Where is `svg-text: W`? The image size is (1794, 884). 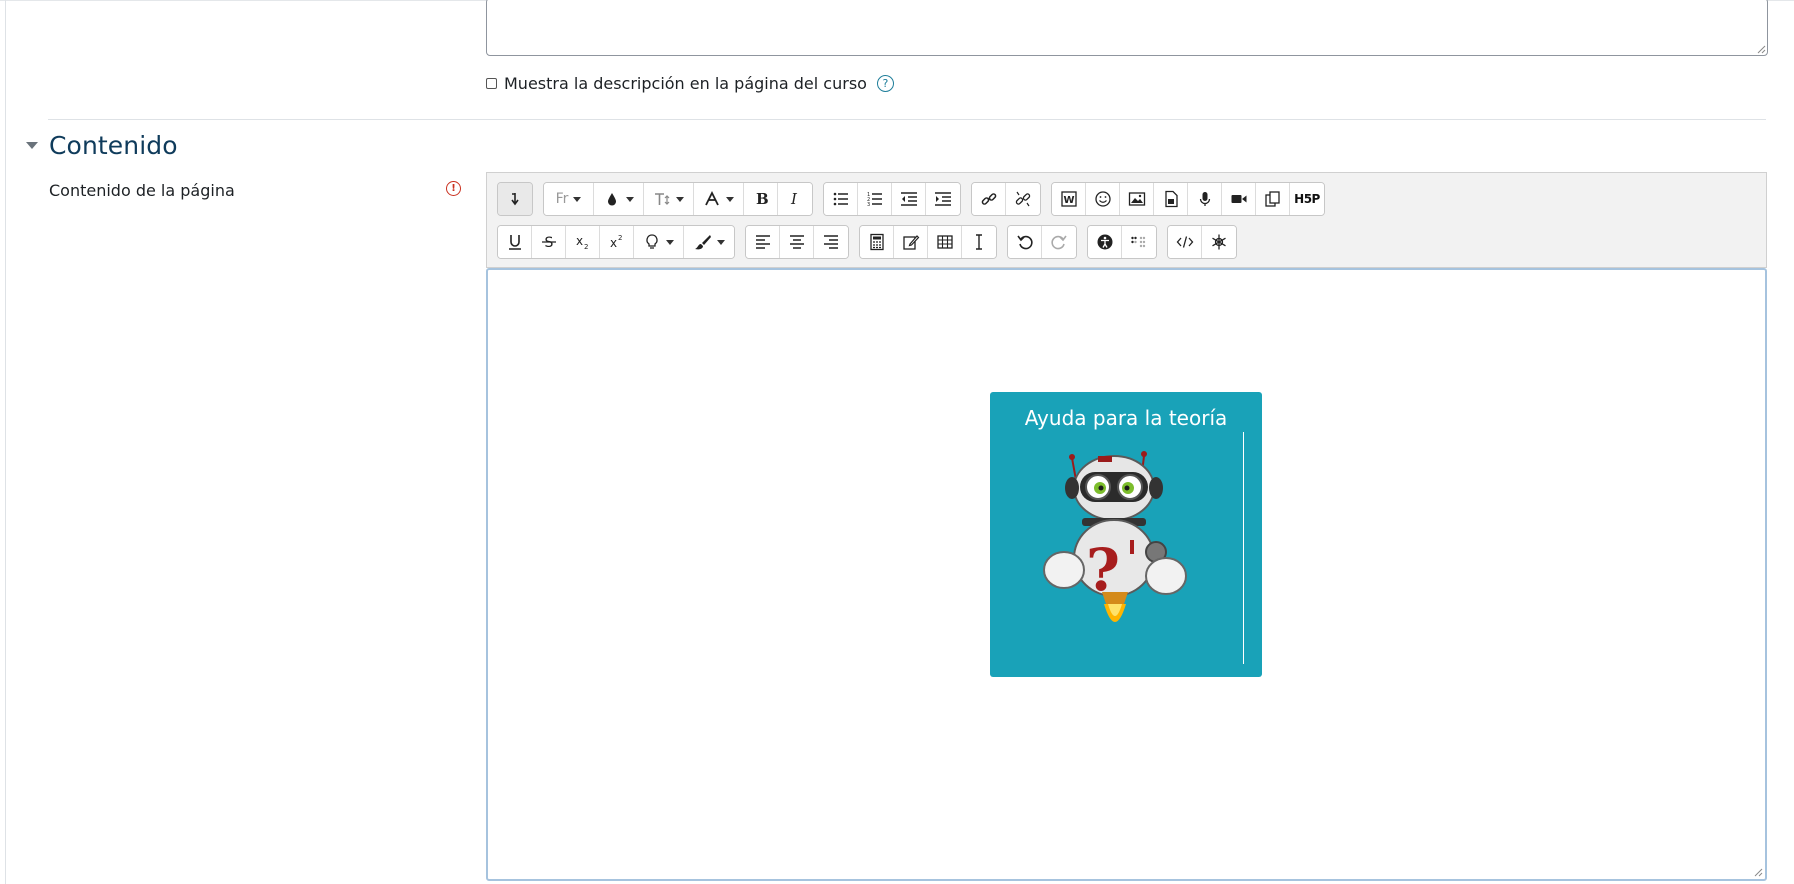
svg-text: W is located at coordinates (1068, 200).